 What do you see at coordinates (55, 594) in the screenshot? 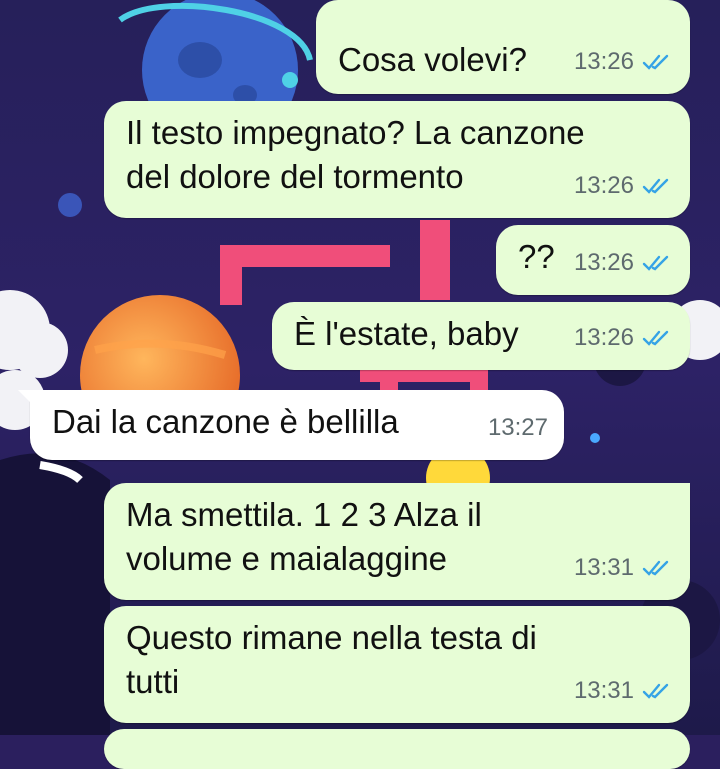
I see `dark-hill-decoration` at bounding box center [55, 594].